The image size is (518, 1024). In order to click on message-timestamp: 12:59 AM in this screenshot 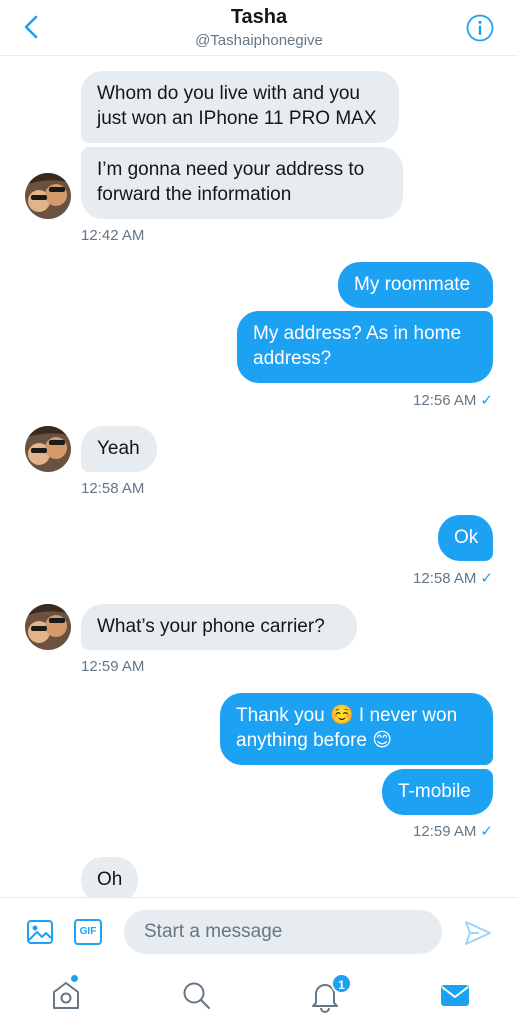, I will do `click(113, 666)`.